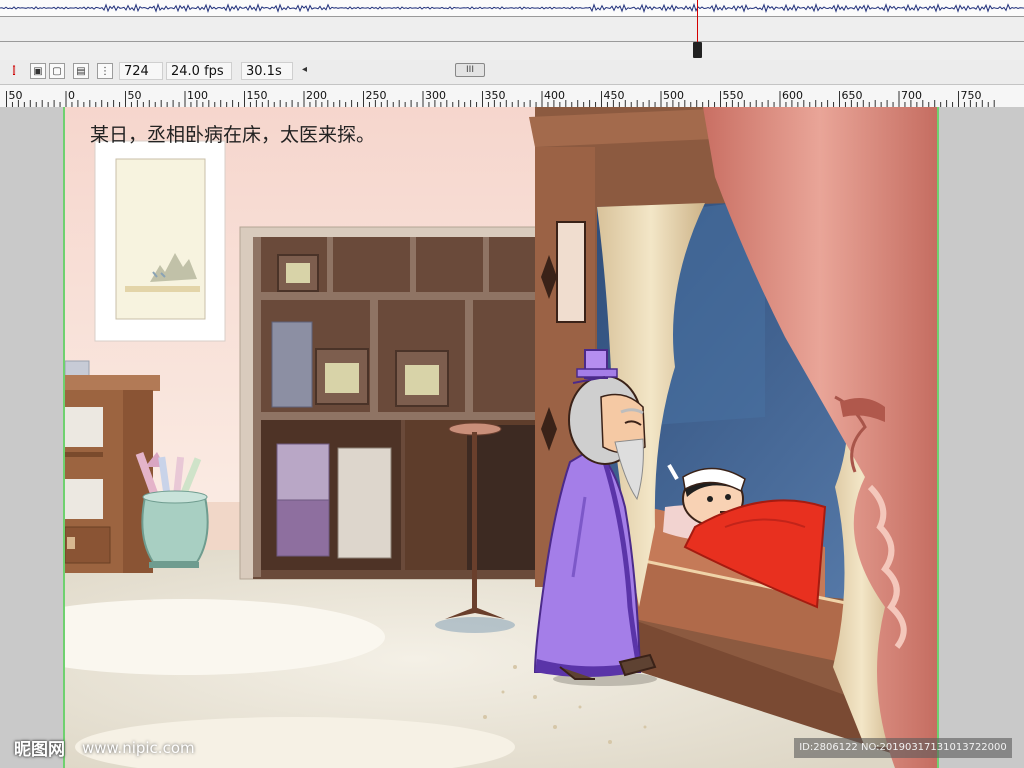 This screenshot has height=768, width=1024. Describe the element at coordinates (512, 72) in the screenshot. I see `timeline-toolbar: ⫿ ▣ ▢ ▤ ⋮ 724 24.0 fps 30.1s ◂ III` at that location.